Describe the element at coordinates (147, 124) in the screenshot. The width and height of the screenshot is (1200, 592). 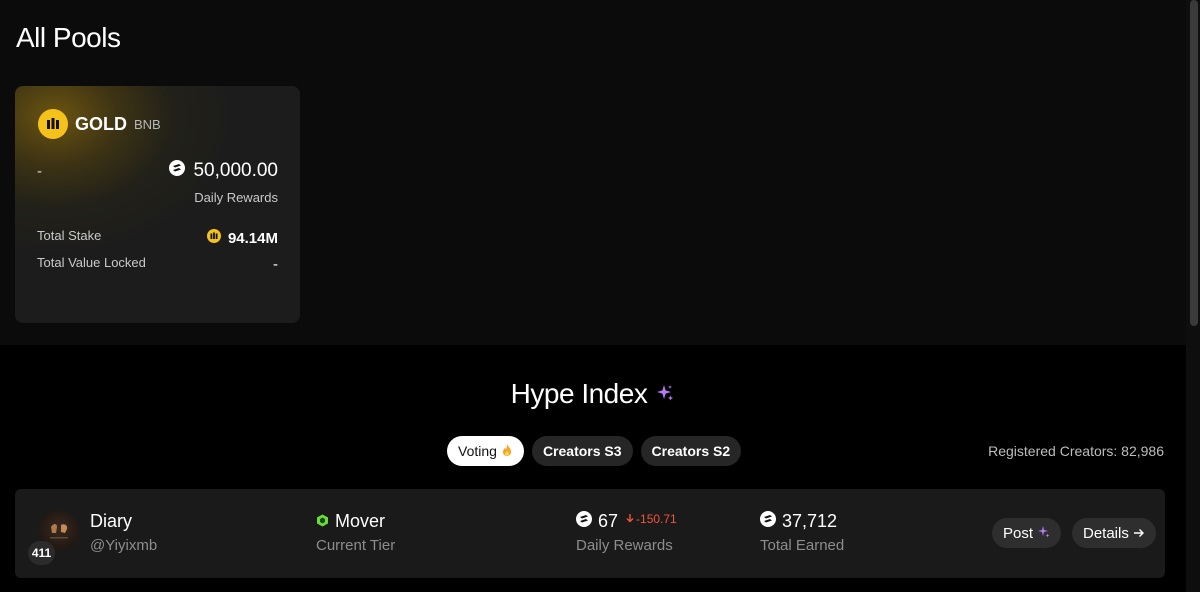
I see `pool-chain: BNB` at that location.